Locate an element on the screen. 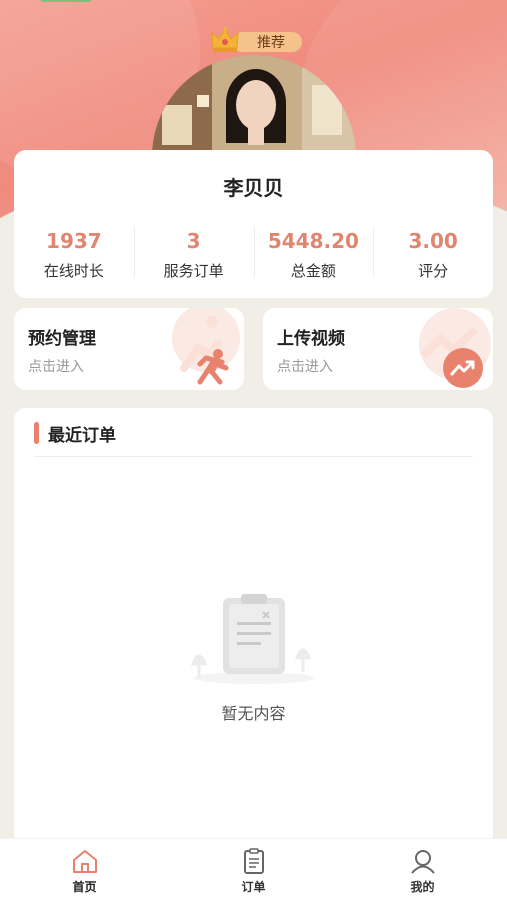  user-icon is located at coordinates (422, 862).